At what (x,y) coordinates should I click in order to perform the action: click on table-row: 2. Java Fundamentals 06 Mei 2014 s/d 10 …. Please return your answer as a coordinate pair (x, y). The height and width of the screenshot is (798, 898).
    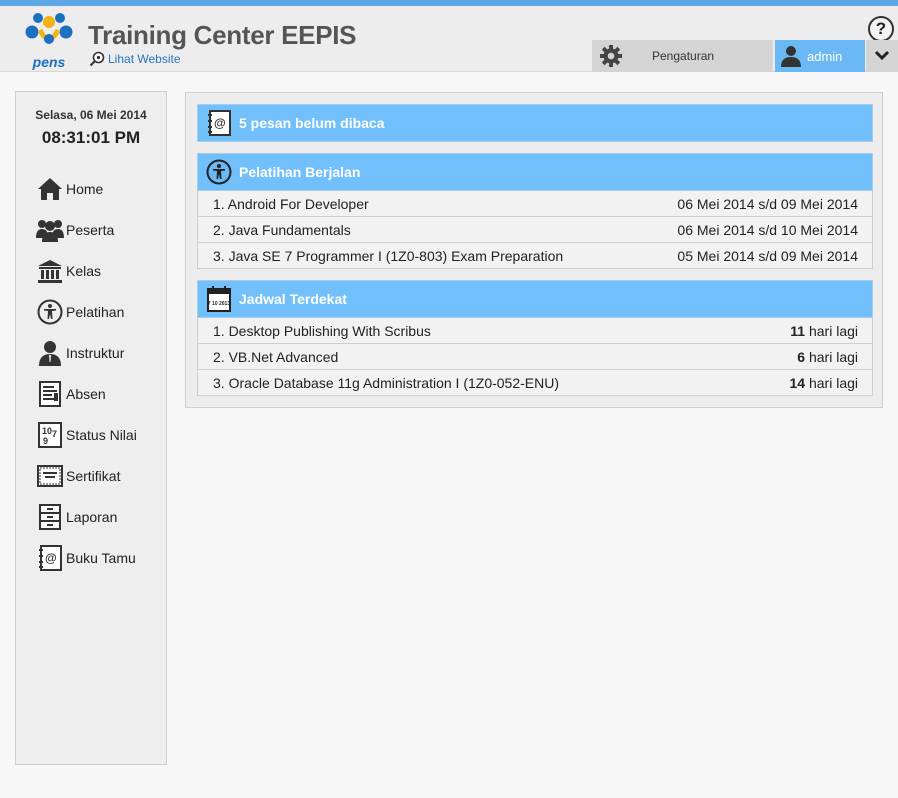
    Looking at the image, I should click on (535, 230).